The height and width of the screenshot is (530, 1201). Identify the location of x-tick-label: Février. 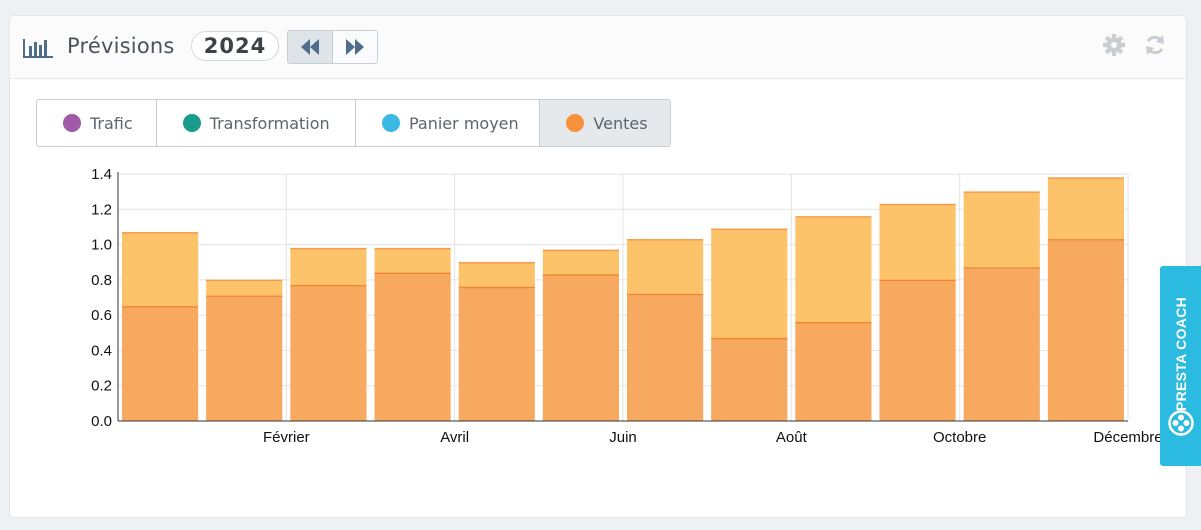
(286, 437).